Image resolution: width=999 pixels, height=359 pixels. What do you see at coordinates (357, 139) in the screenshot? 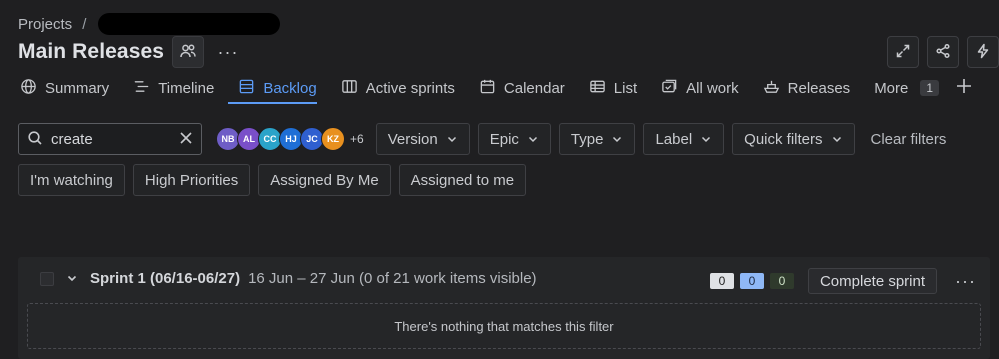
I see `more-avatars-button: +6` at bounding box center [357, 139].